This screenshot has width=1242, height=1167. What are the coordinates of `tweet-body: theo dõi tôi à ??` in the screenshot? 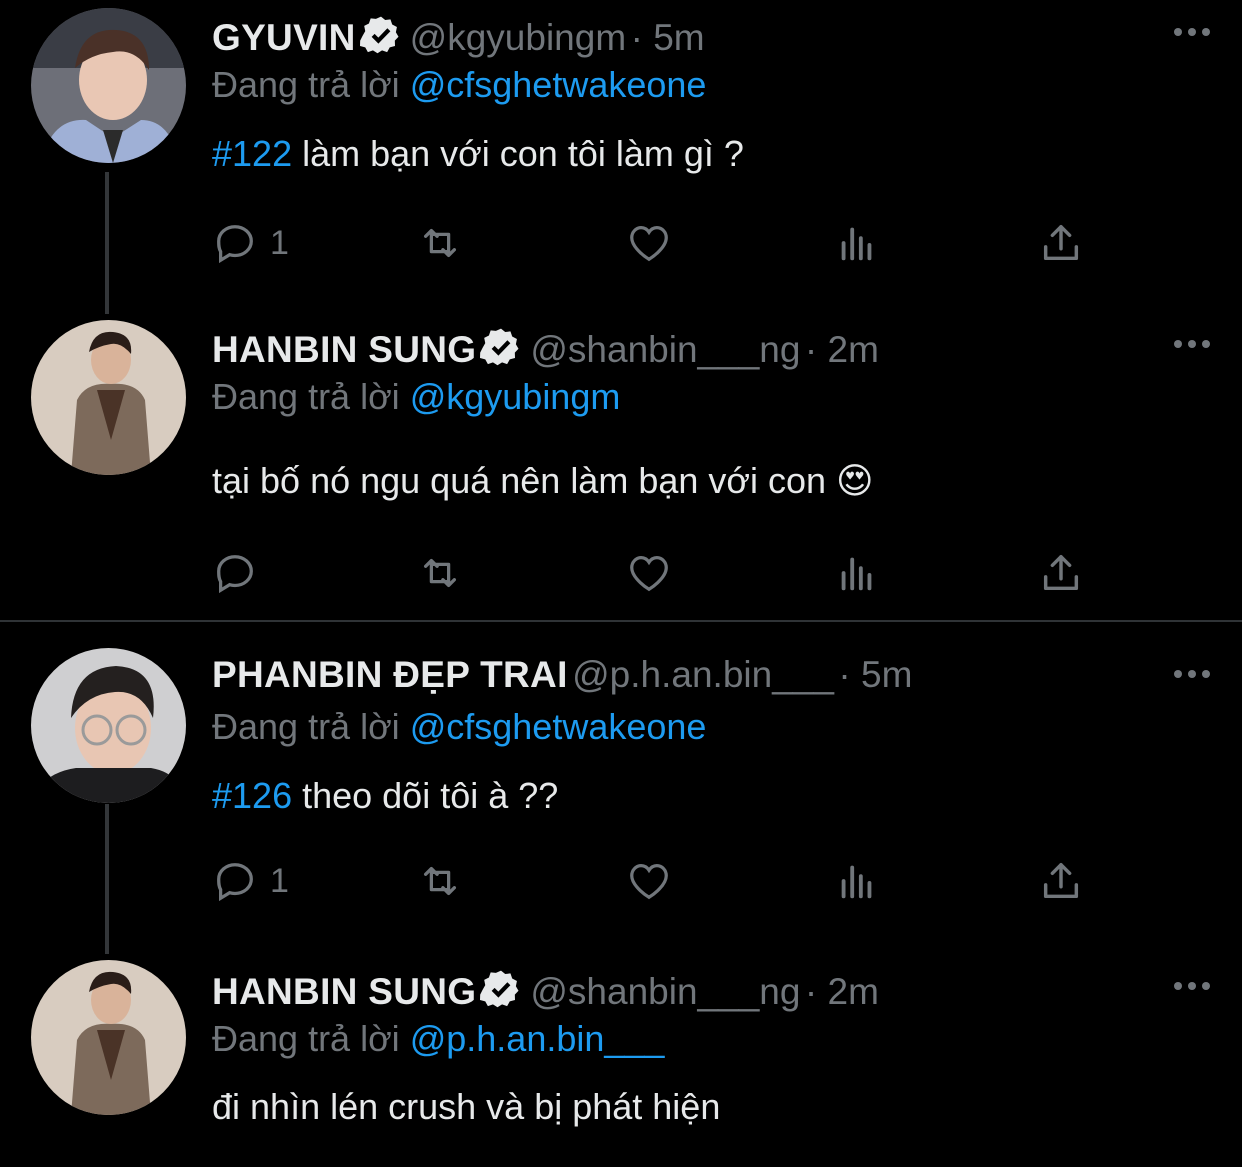 It's located at (425, 795).